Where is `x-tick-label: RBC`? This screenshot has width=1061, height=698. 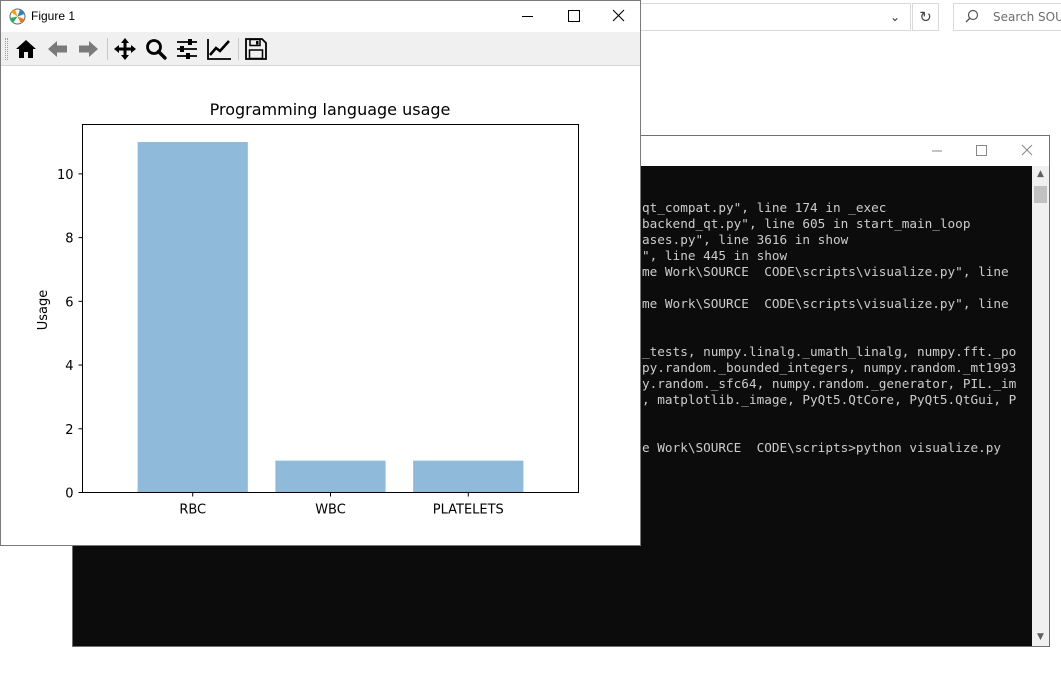 x-tick-label: RBC is located at coordinates (192, 510).